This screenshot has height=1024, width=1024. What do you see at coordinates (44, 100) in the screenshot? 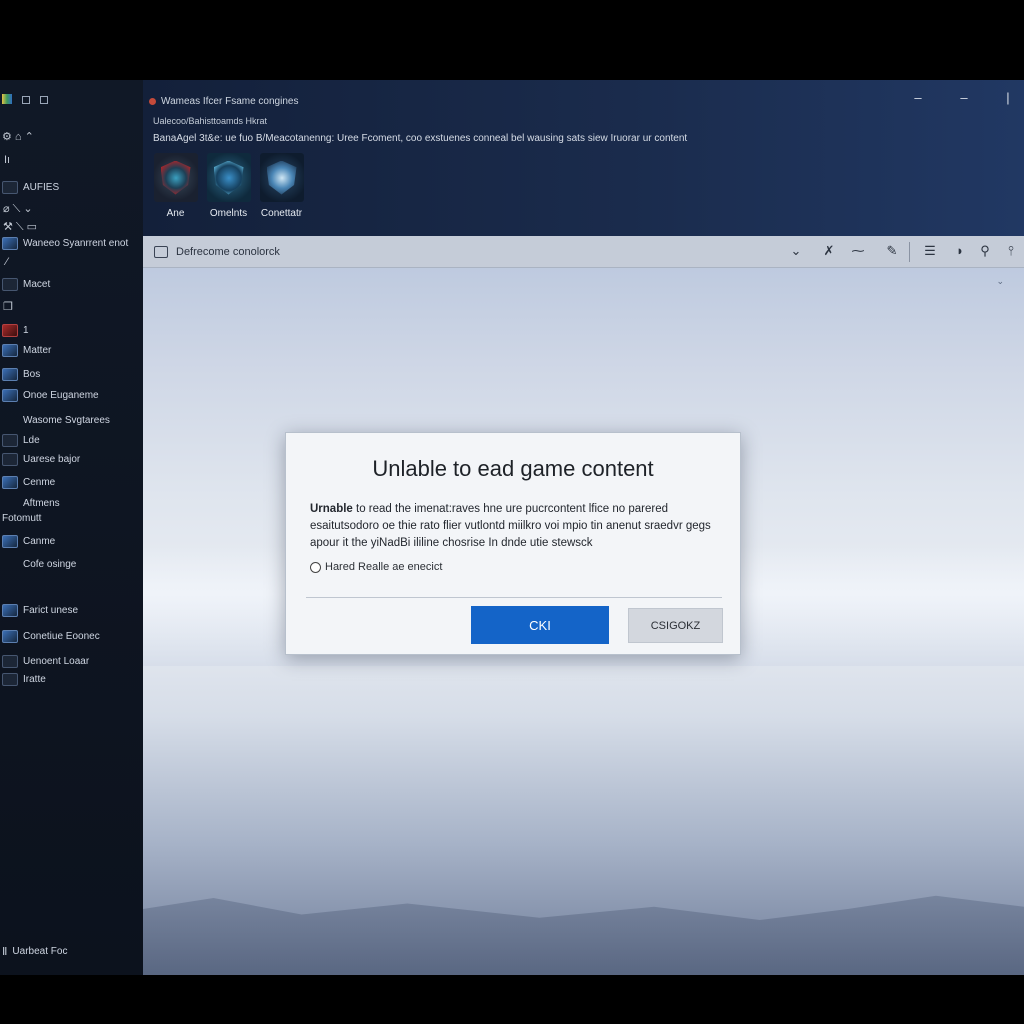
I see `square-icon` at bounding box center [44, 100].